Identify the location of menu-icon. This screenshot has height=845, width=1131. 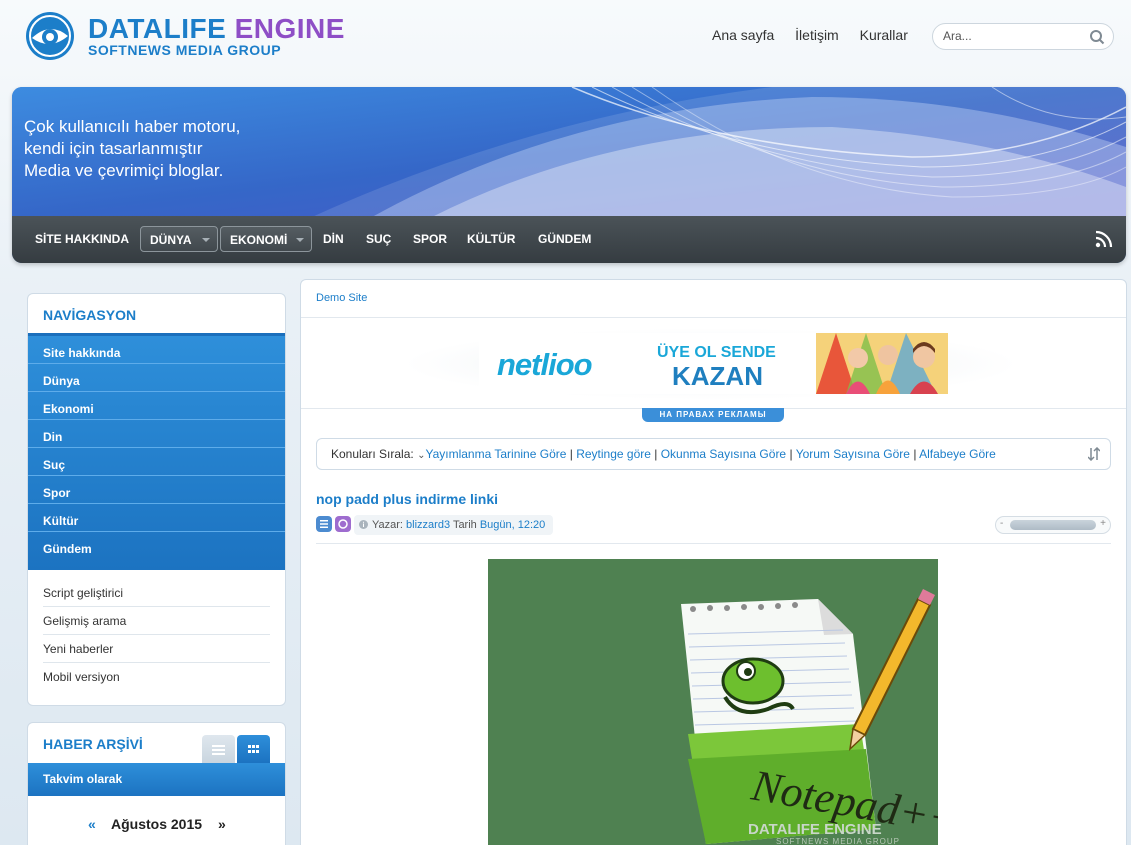
(324, 524).